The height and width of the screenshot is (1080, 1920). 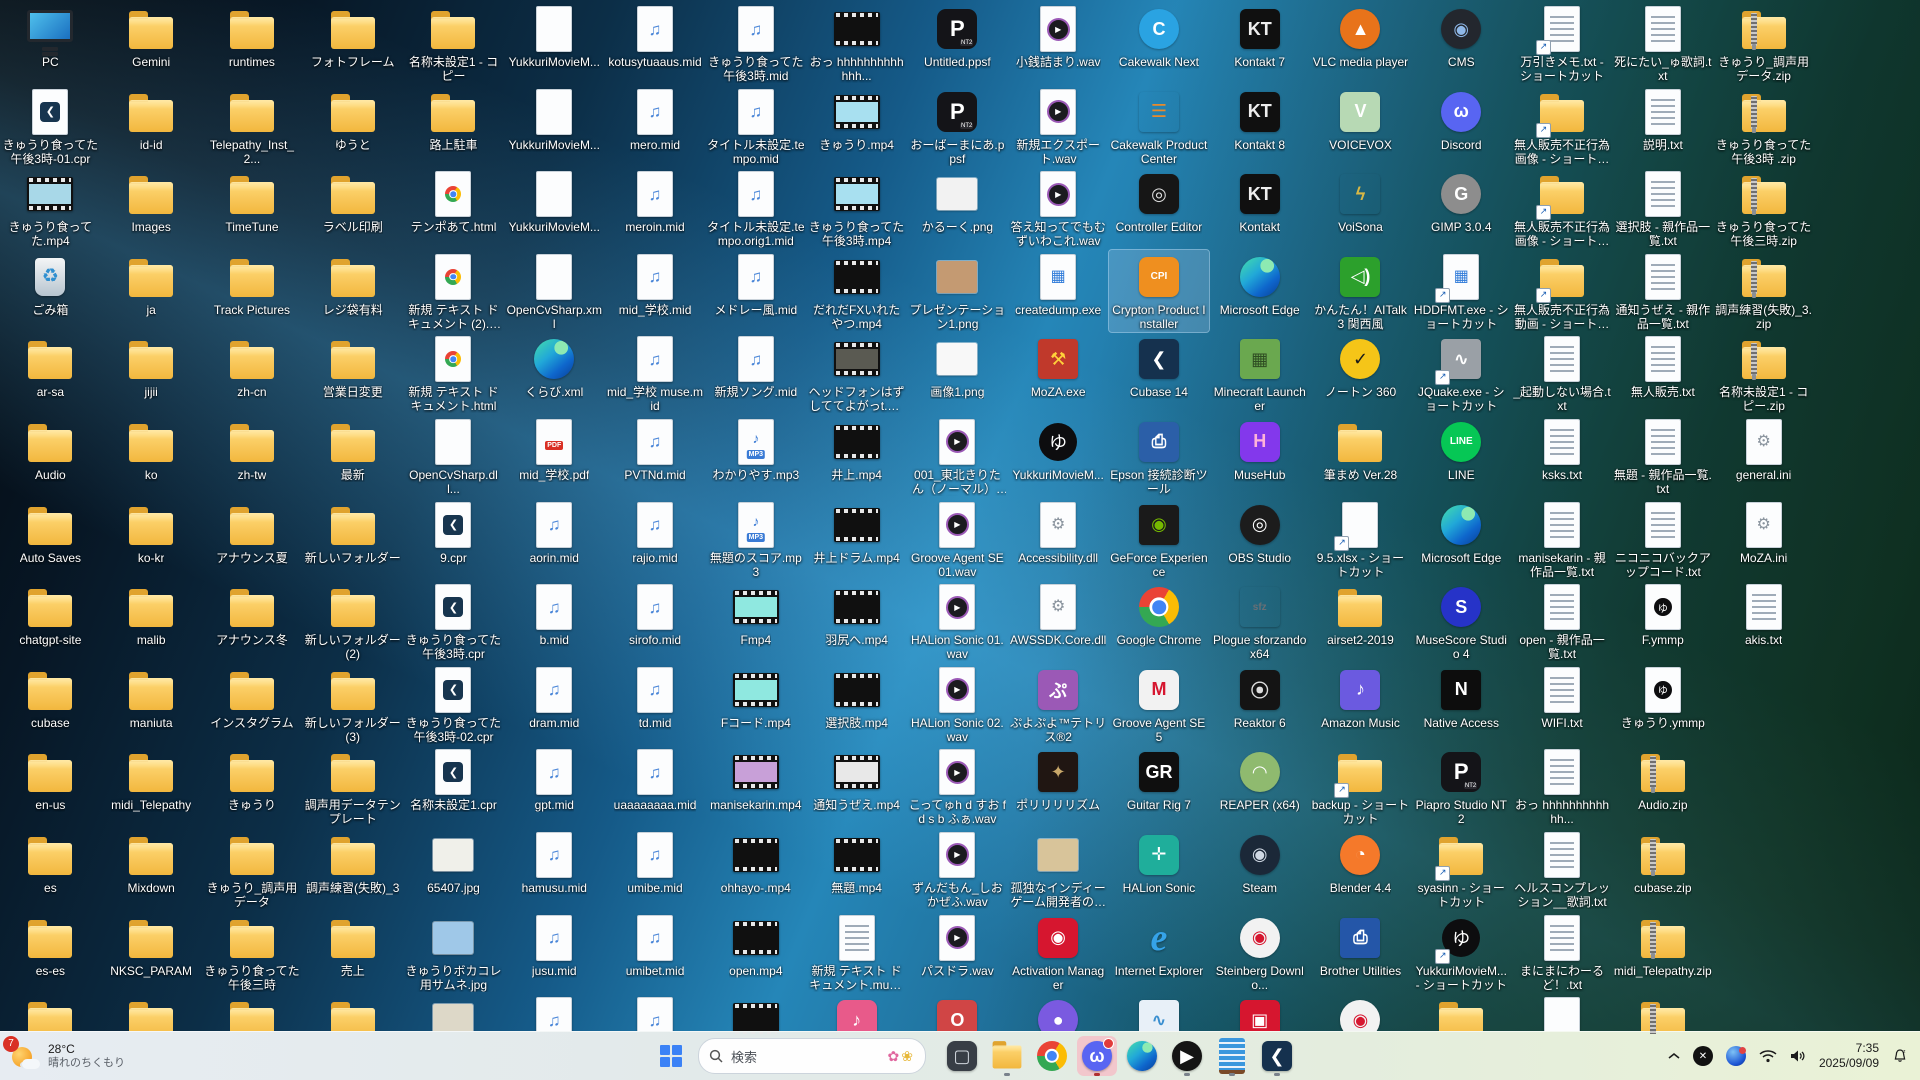 I want to click on desktop-icon: ぷぷよぷよ™テトリス®2, so click(x=1058, y=704).